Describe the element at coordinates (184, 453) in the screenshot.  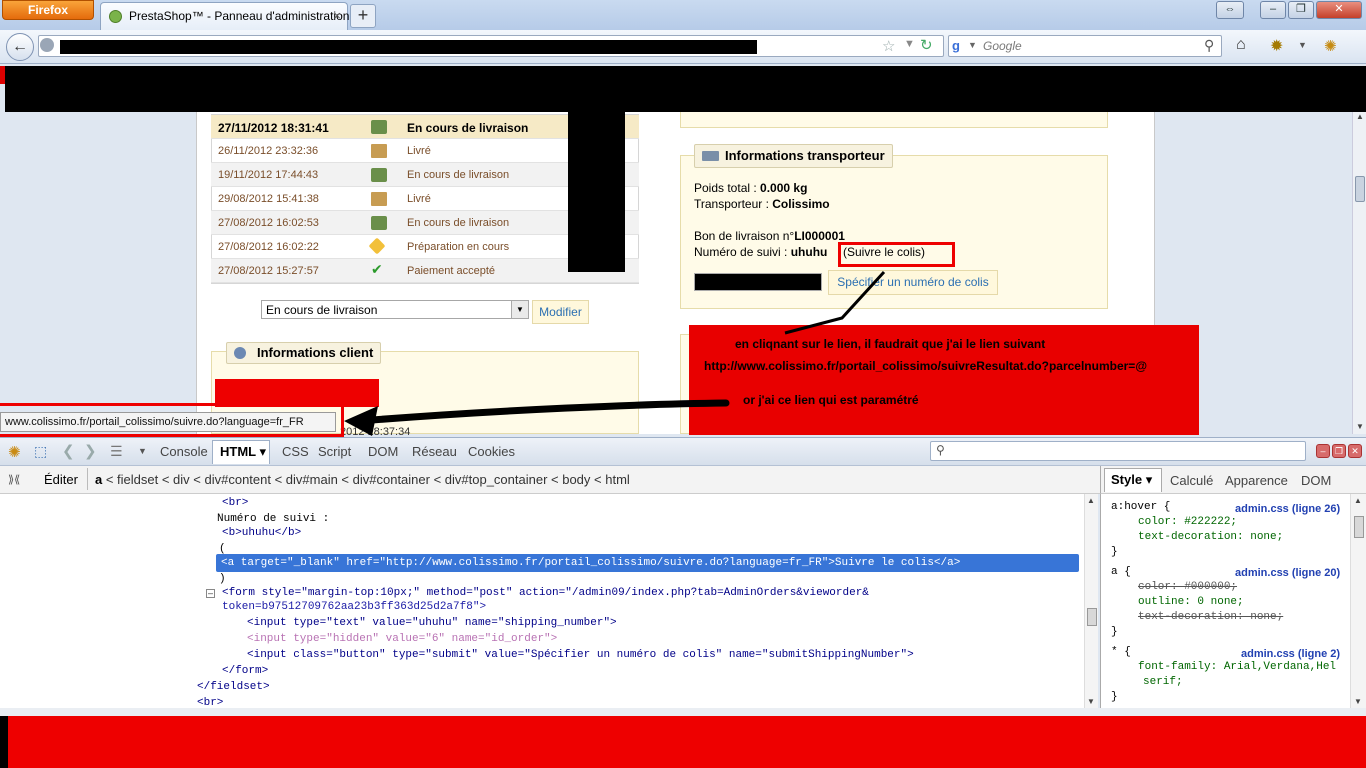
I see `fb-tab-console: Console` at that location.